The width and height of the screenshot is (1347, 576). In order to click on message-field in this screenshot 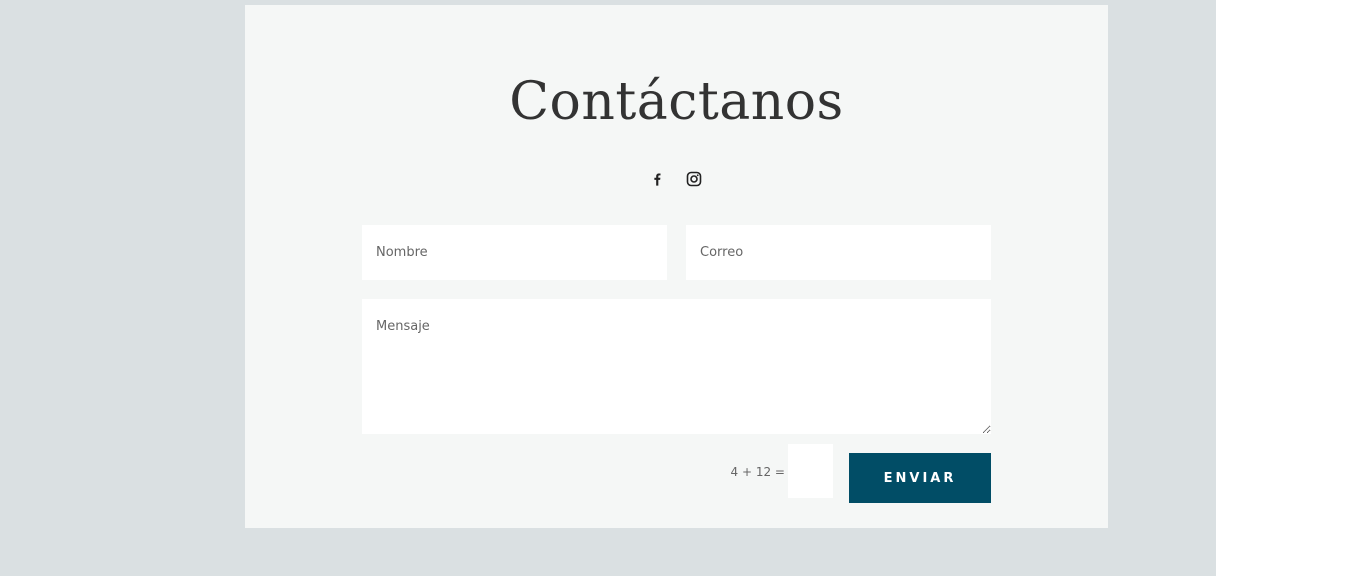, I will do `click(676, 366)`.